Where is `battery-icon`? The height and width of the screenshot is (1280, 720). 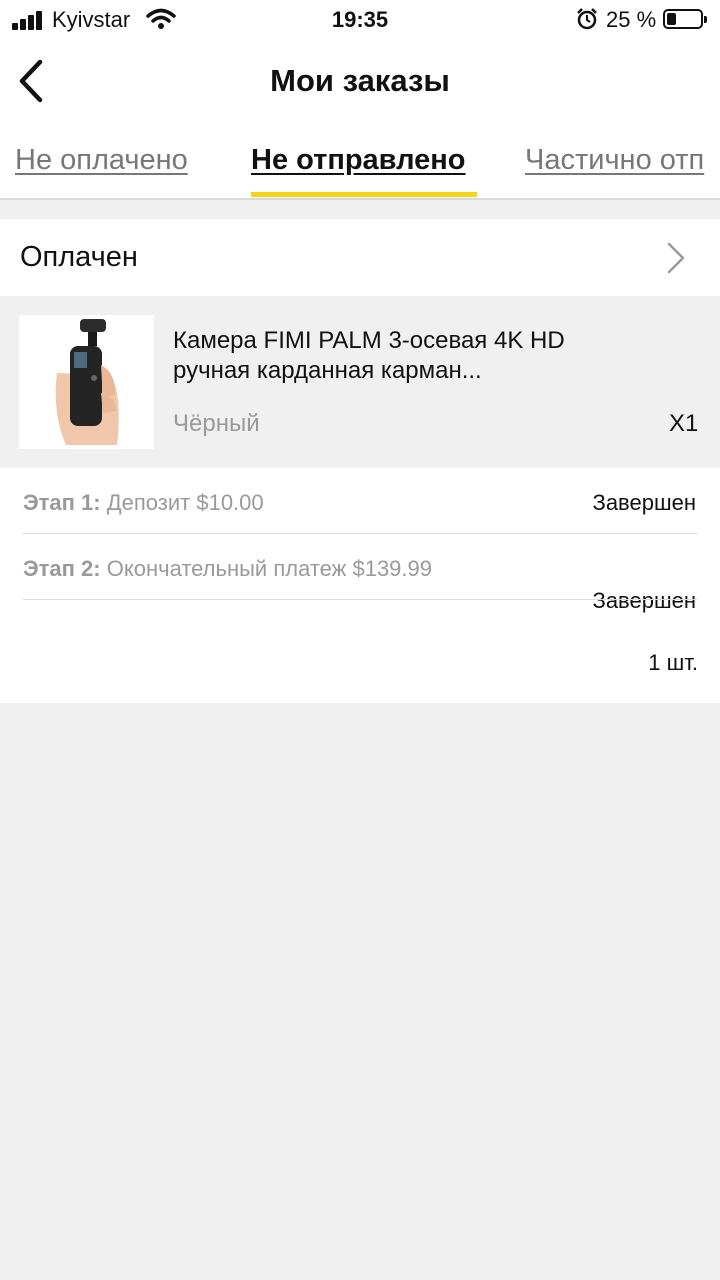 battery-icon is located at coordinates (685, 19).